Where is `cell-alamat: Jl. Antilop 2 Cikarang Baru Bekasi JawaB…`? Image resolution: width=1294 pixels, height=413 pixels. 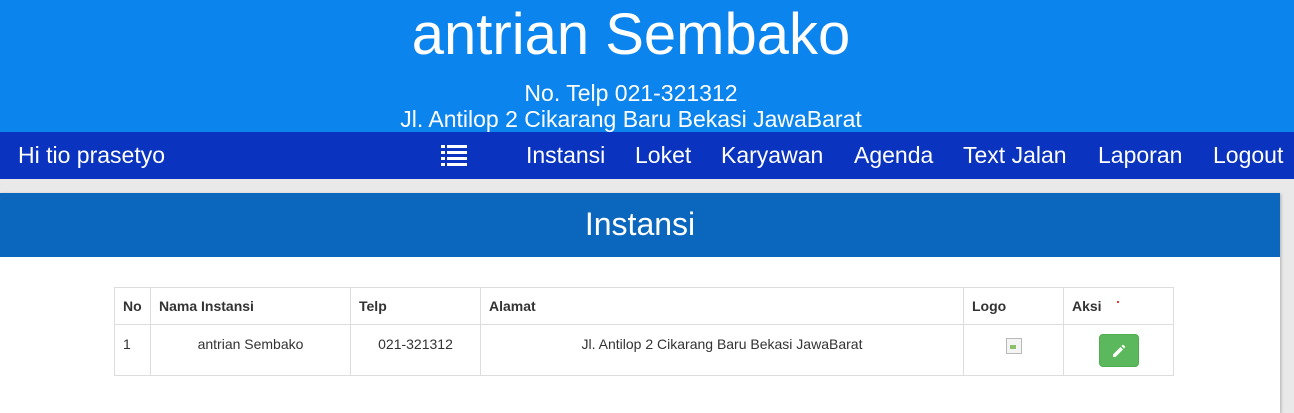
cell-alamat: Jl. Antilop 2 Cikarang Baru Bekasi JawaB… is located at coordinates (722, 350).